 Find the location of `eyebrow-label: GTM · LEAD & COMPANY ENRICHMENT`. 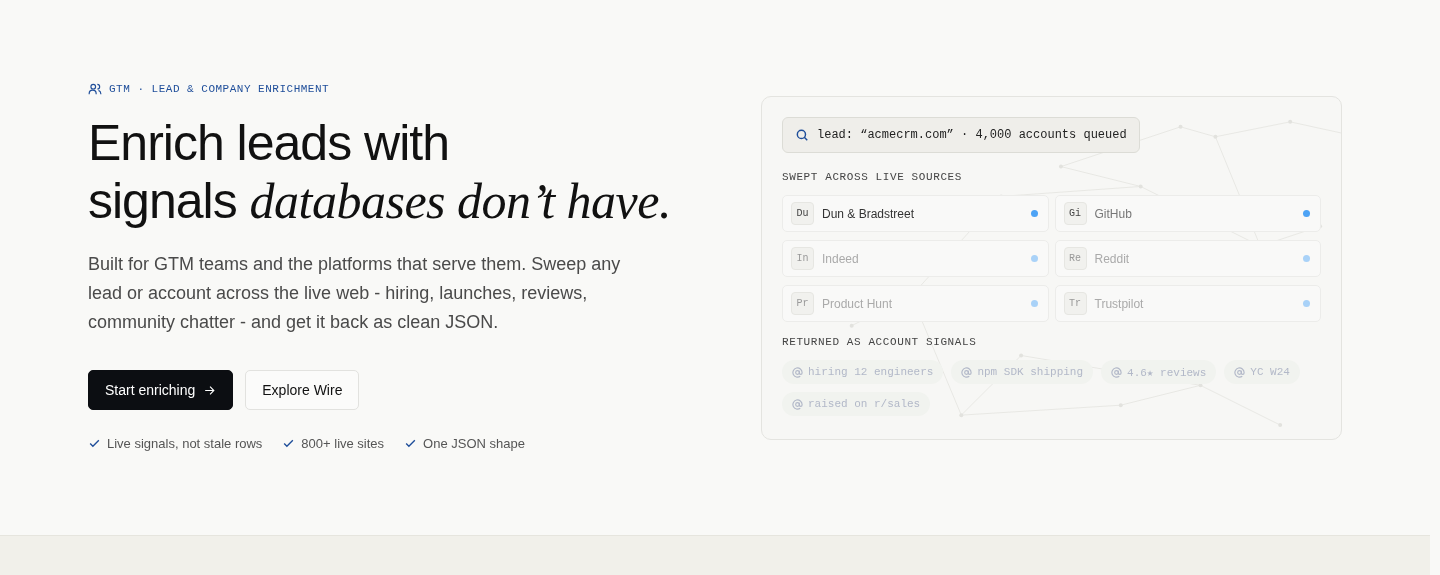

eyebrow-label: GTM · LEAD & COMPANY ENRICHMENT is located at coordinates (219, 89).